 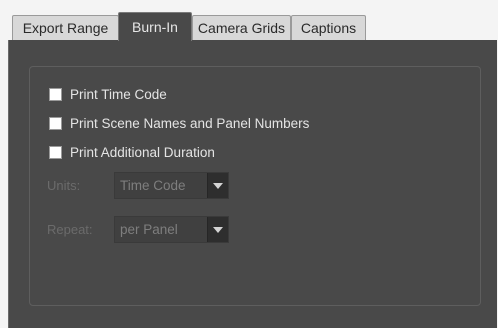 I want to click on print-additional-duration-label: Print Additional Duration, so click(x=142, y=152).